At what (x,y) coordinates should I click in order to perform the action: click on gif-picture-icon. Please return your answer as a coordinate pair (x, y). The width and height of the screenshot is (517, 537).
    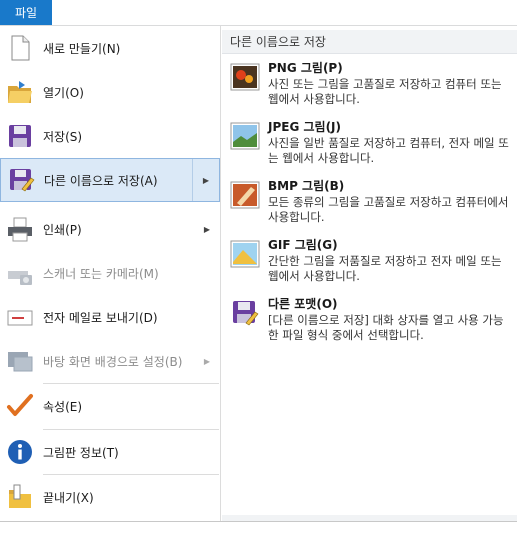
    Looking at the image, I should click on (245, 254).